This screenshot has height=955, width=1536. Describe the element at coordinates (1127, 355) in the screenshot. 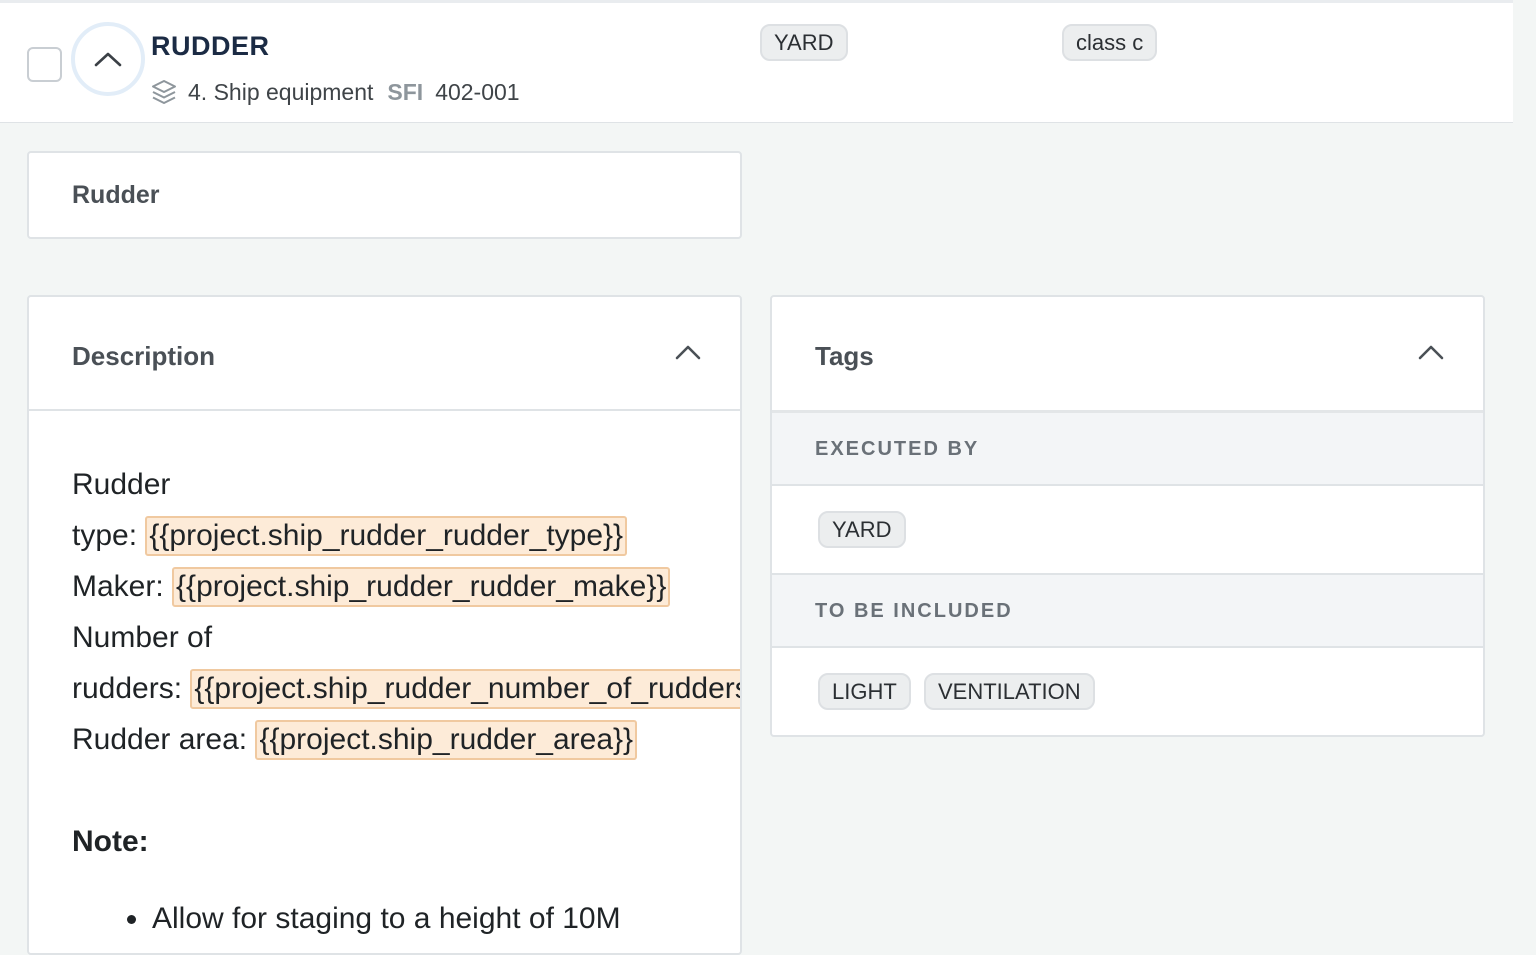

I see `tags-header: Tags` at that location.